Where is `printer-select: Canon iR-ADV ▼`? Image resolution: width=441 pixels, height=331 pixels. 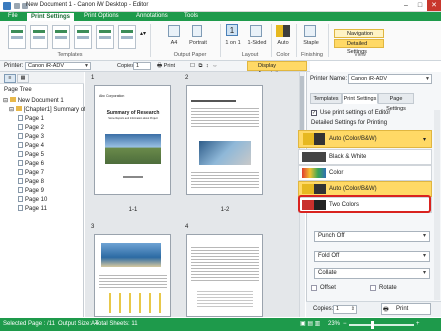 printer-select: Canon iR-ADV ▼ is located at coordinates (58, 66).